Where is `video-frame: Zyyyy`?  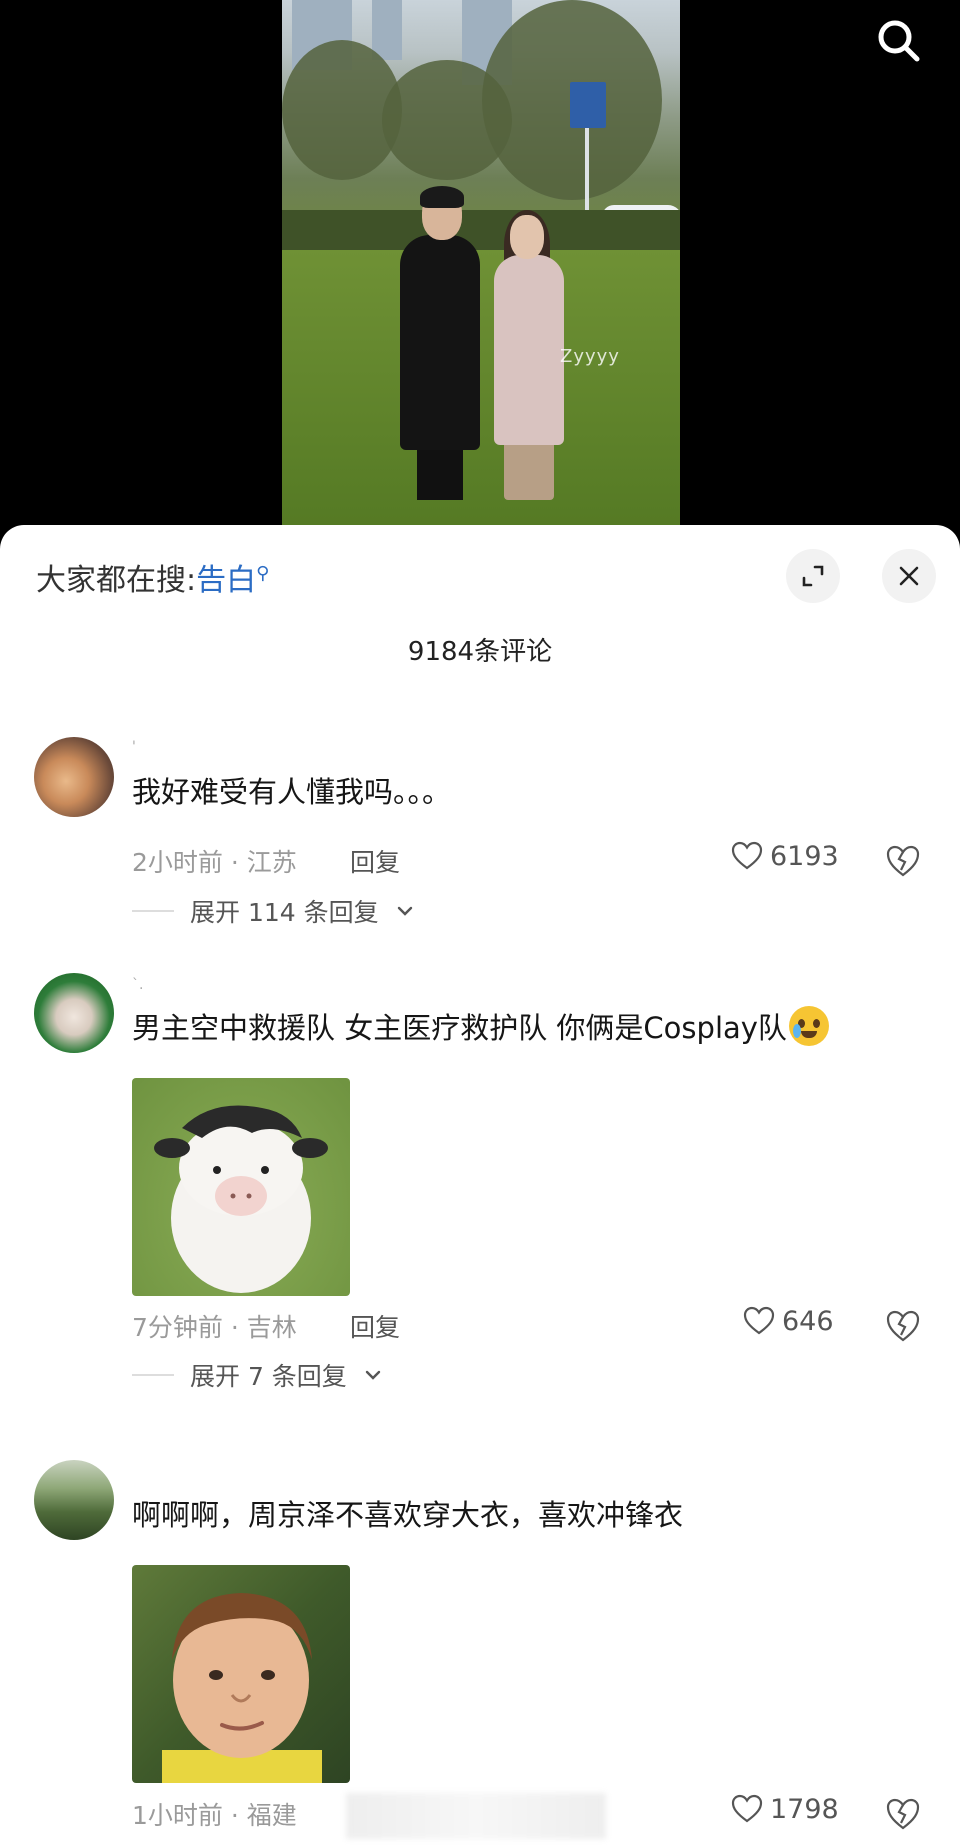 video-frame: Zyyyy is located at coordinates (481, 262).